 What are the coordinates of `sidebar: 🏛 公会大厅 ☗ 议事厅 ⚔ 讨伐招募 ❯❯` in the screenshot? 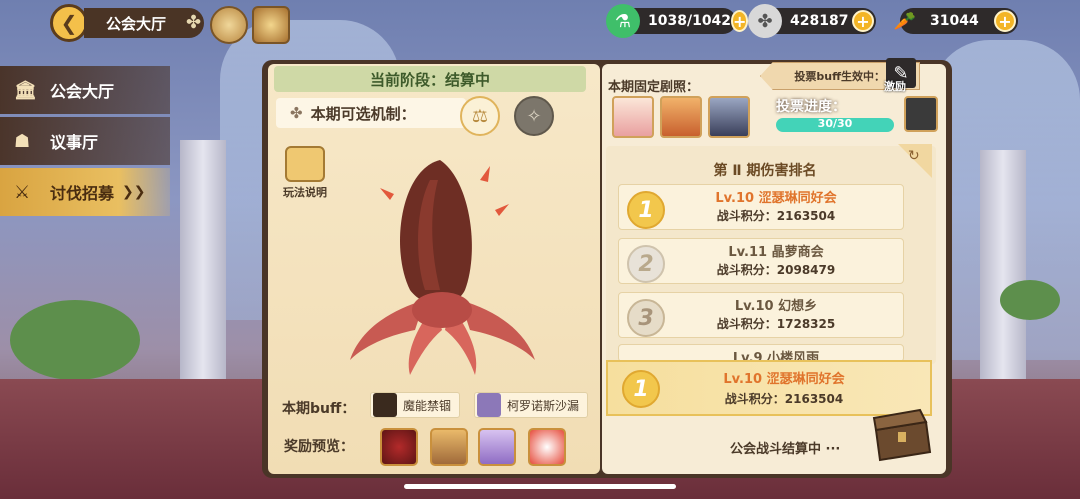 It's located at (85, 142).